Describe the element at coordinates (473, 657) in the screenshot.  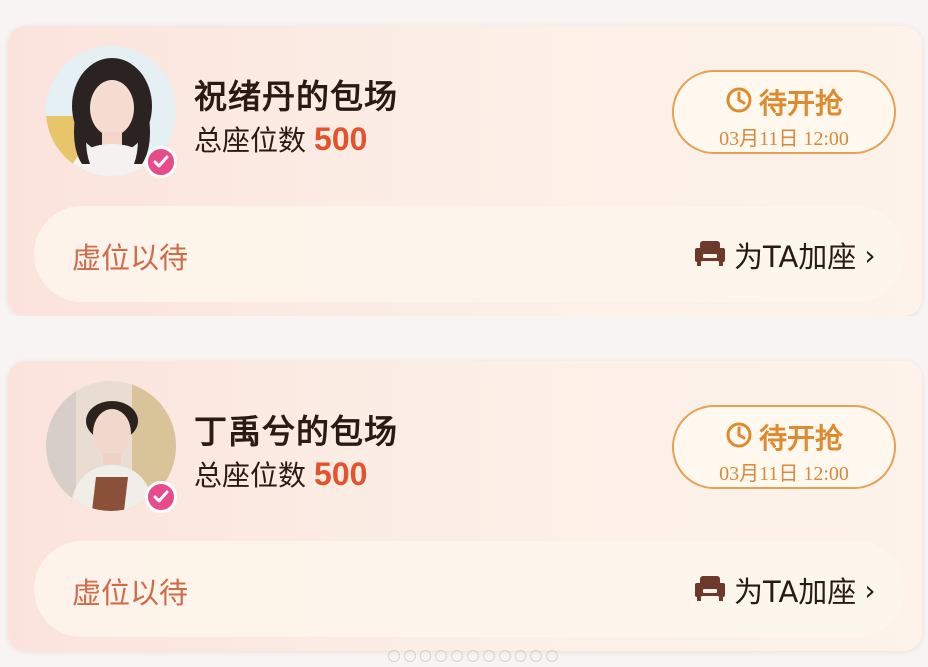
I see `watermark` at that location.